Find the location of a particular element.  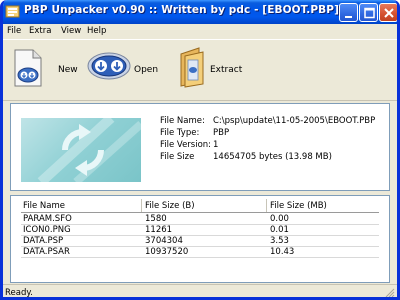

minimize-icon is located at coordinates (348, 17).